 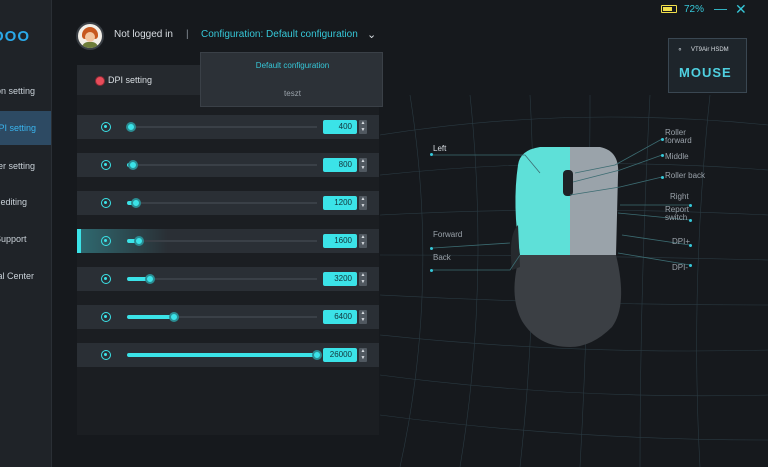 I want to click on mouse-icon, so click(x=566, y=247).